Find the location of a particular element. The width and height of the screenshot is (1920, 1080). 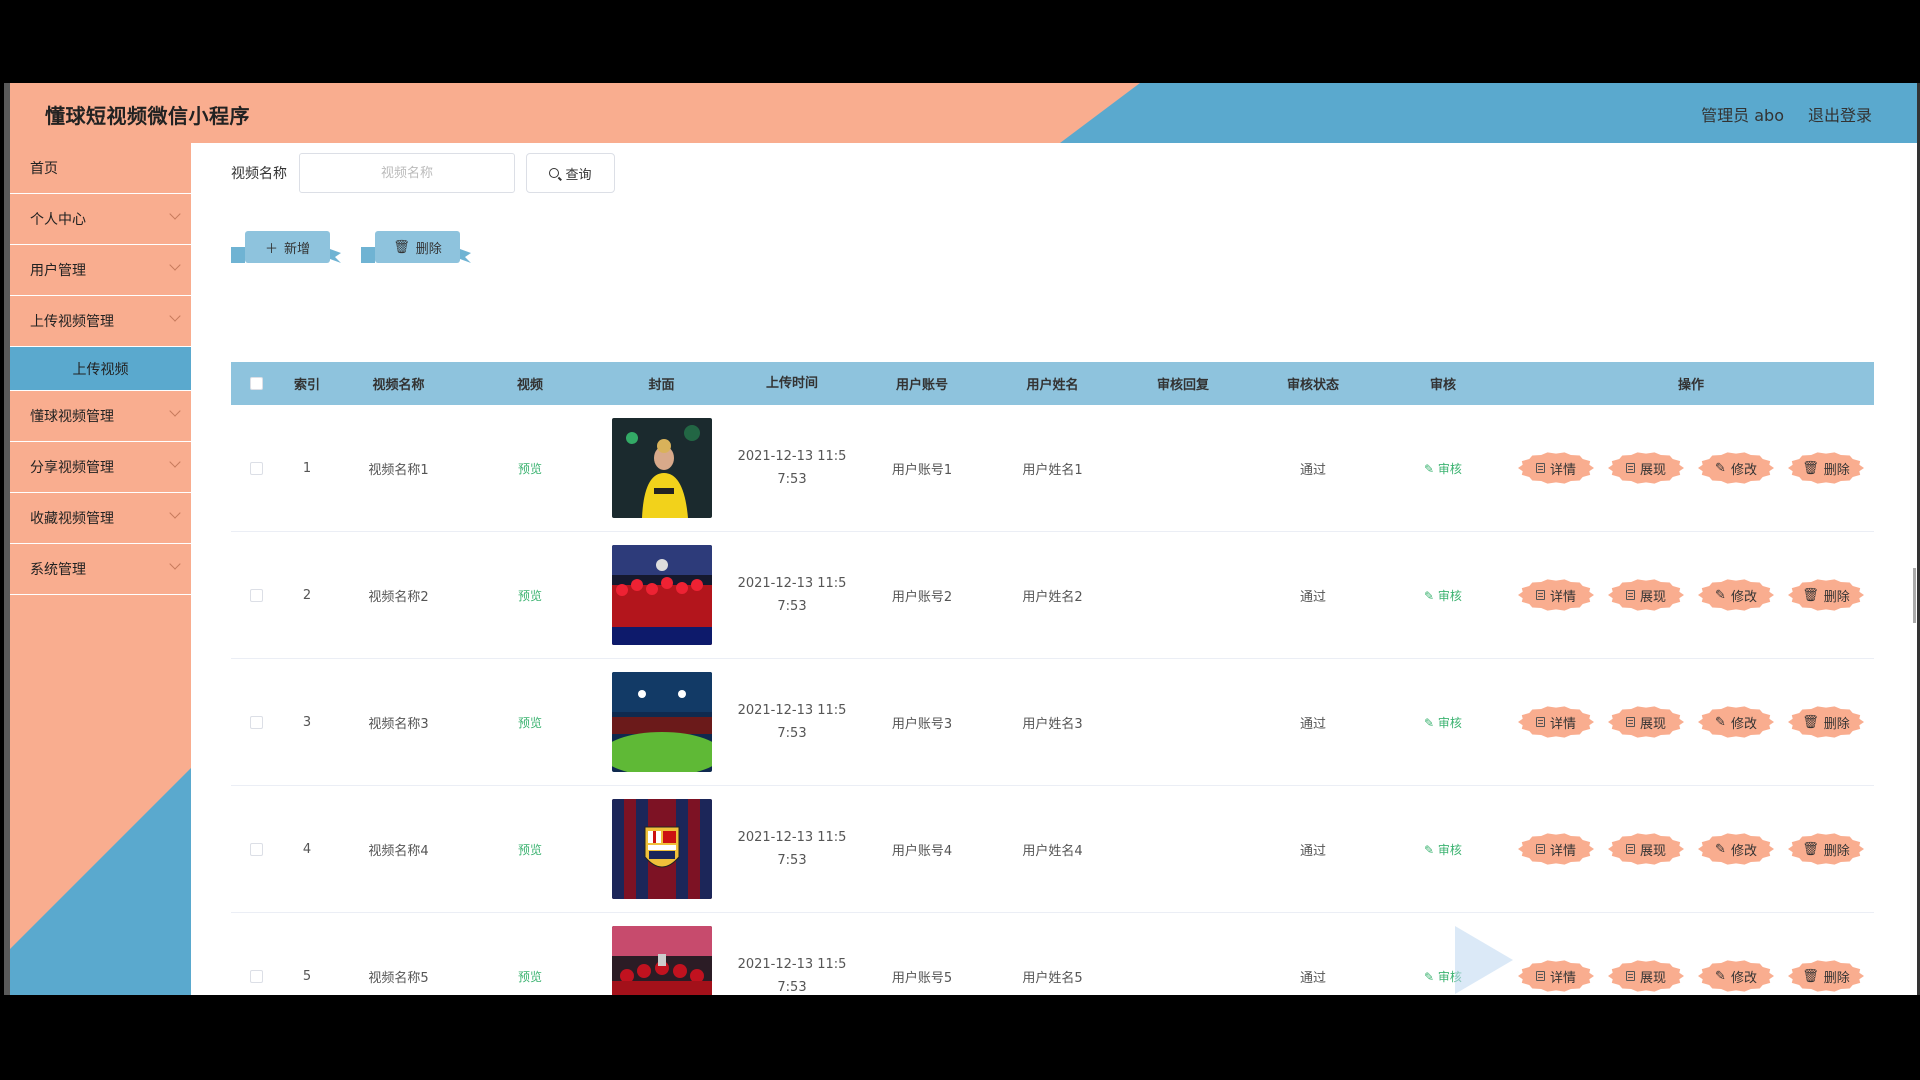

sidebar-item-label: 个人中心 is located at coordinates (58, 220).